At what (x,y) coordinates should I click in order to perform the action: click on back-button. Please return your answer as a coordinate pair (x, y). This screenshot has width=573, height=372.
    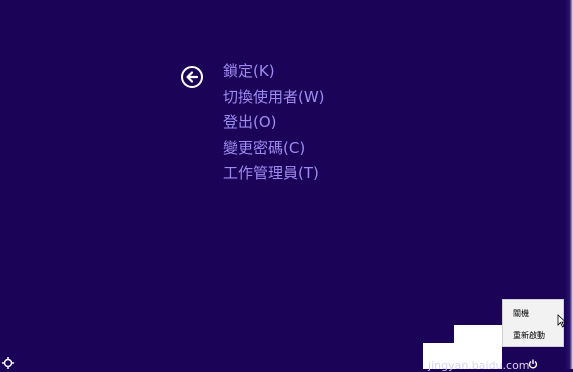
    Looking at the image, I should click on (192, 77).